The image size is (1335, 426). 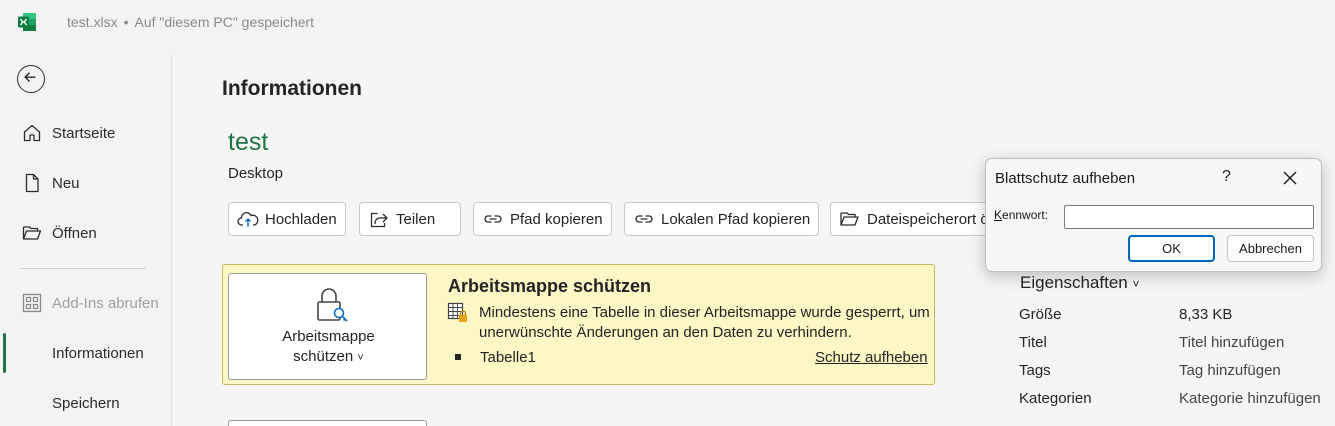 What do you see at coordinates (998, 215) in the screenshot?
I see `password-label-accelerator: K` at bounding box center [998, 215].